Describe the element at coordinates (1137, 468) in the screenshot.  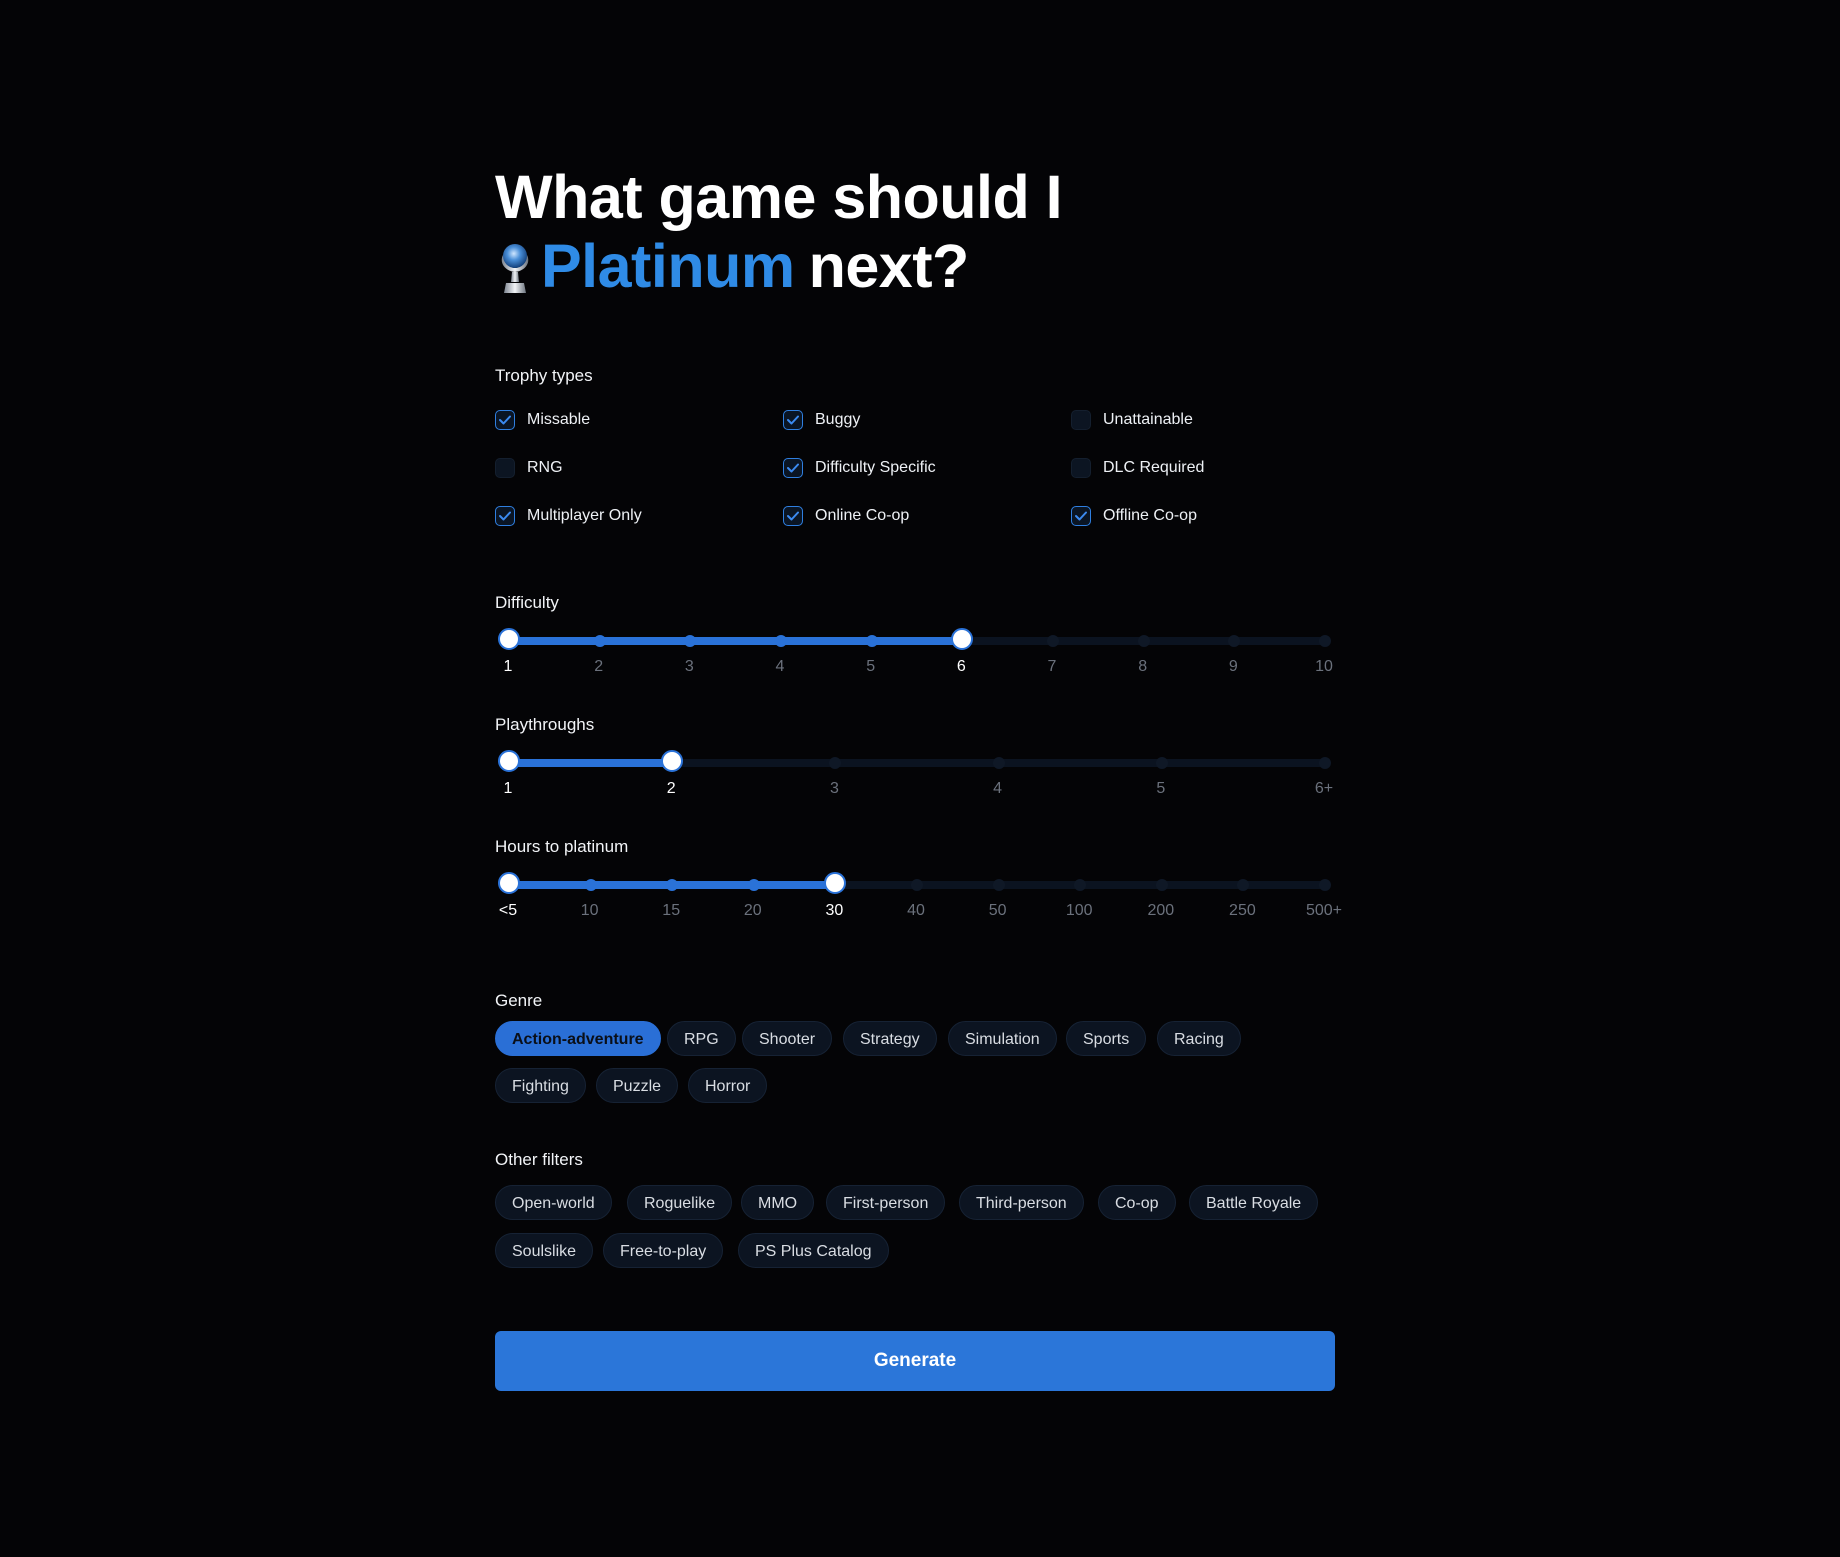
I see `checkbox-dlc-required: DLC Required` at that location.